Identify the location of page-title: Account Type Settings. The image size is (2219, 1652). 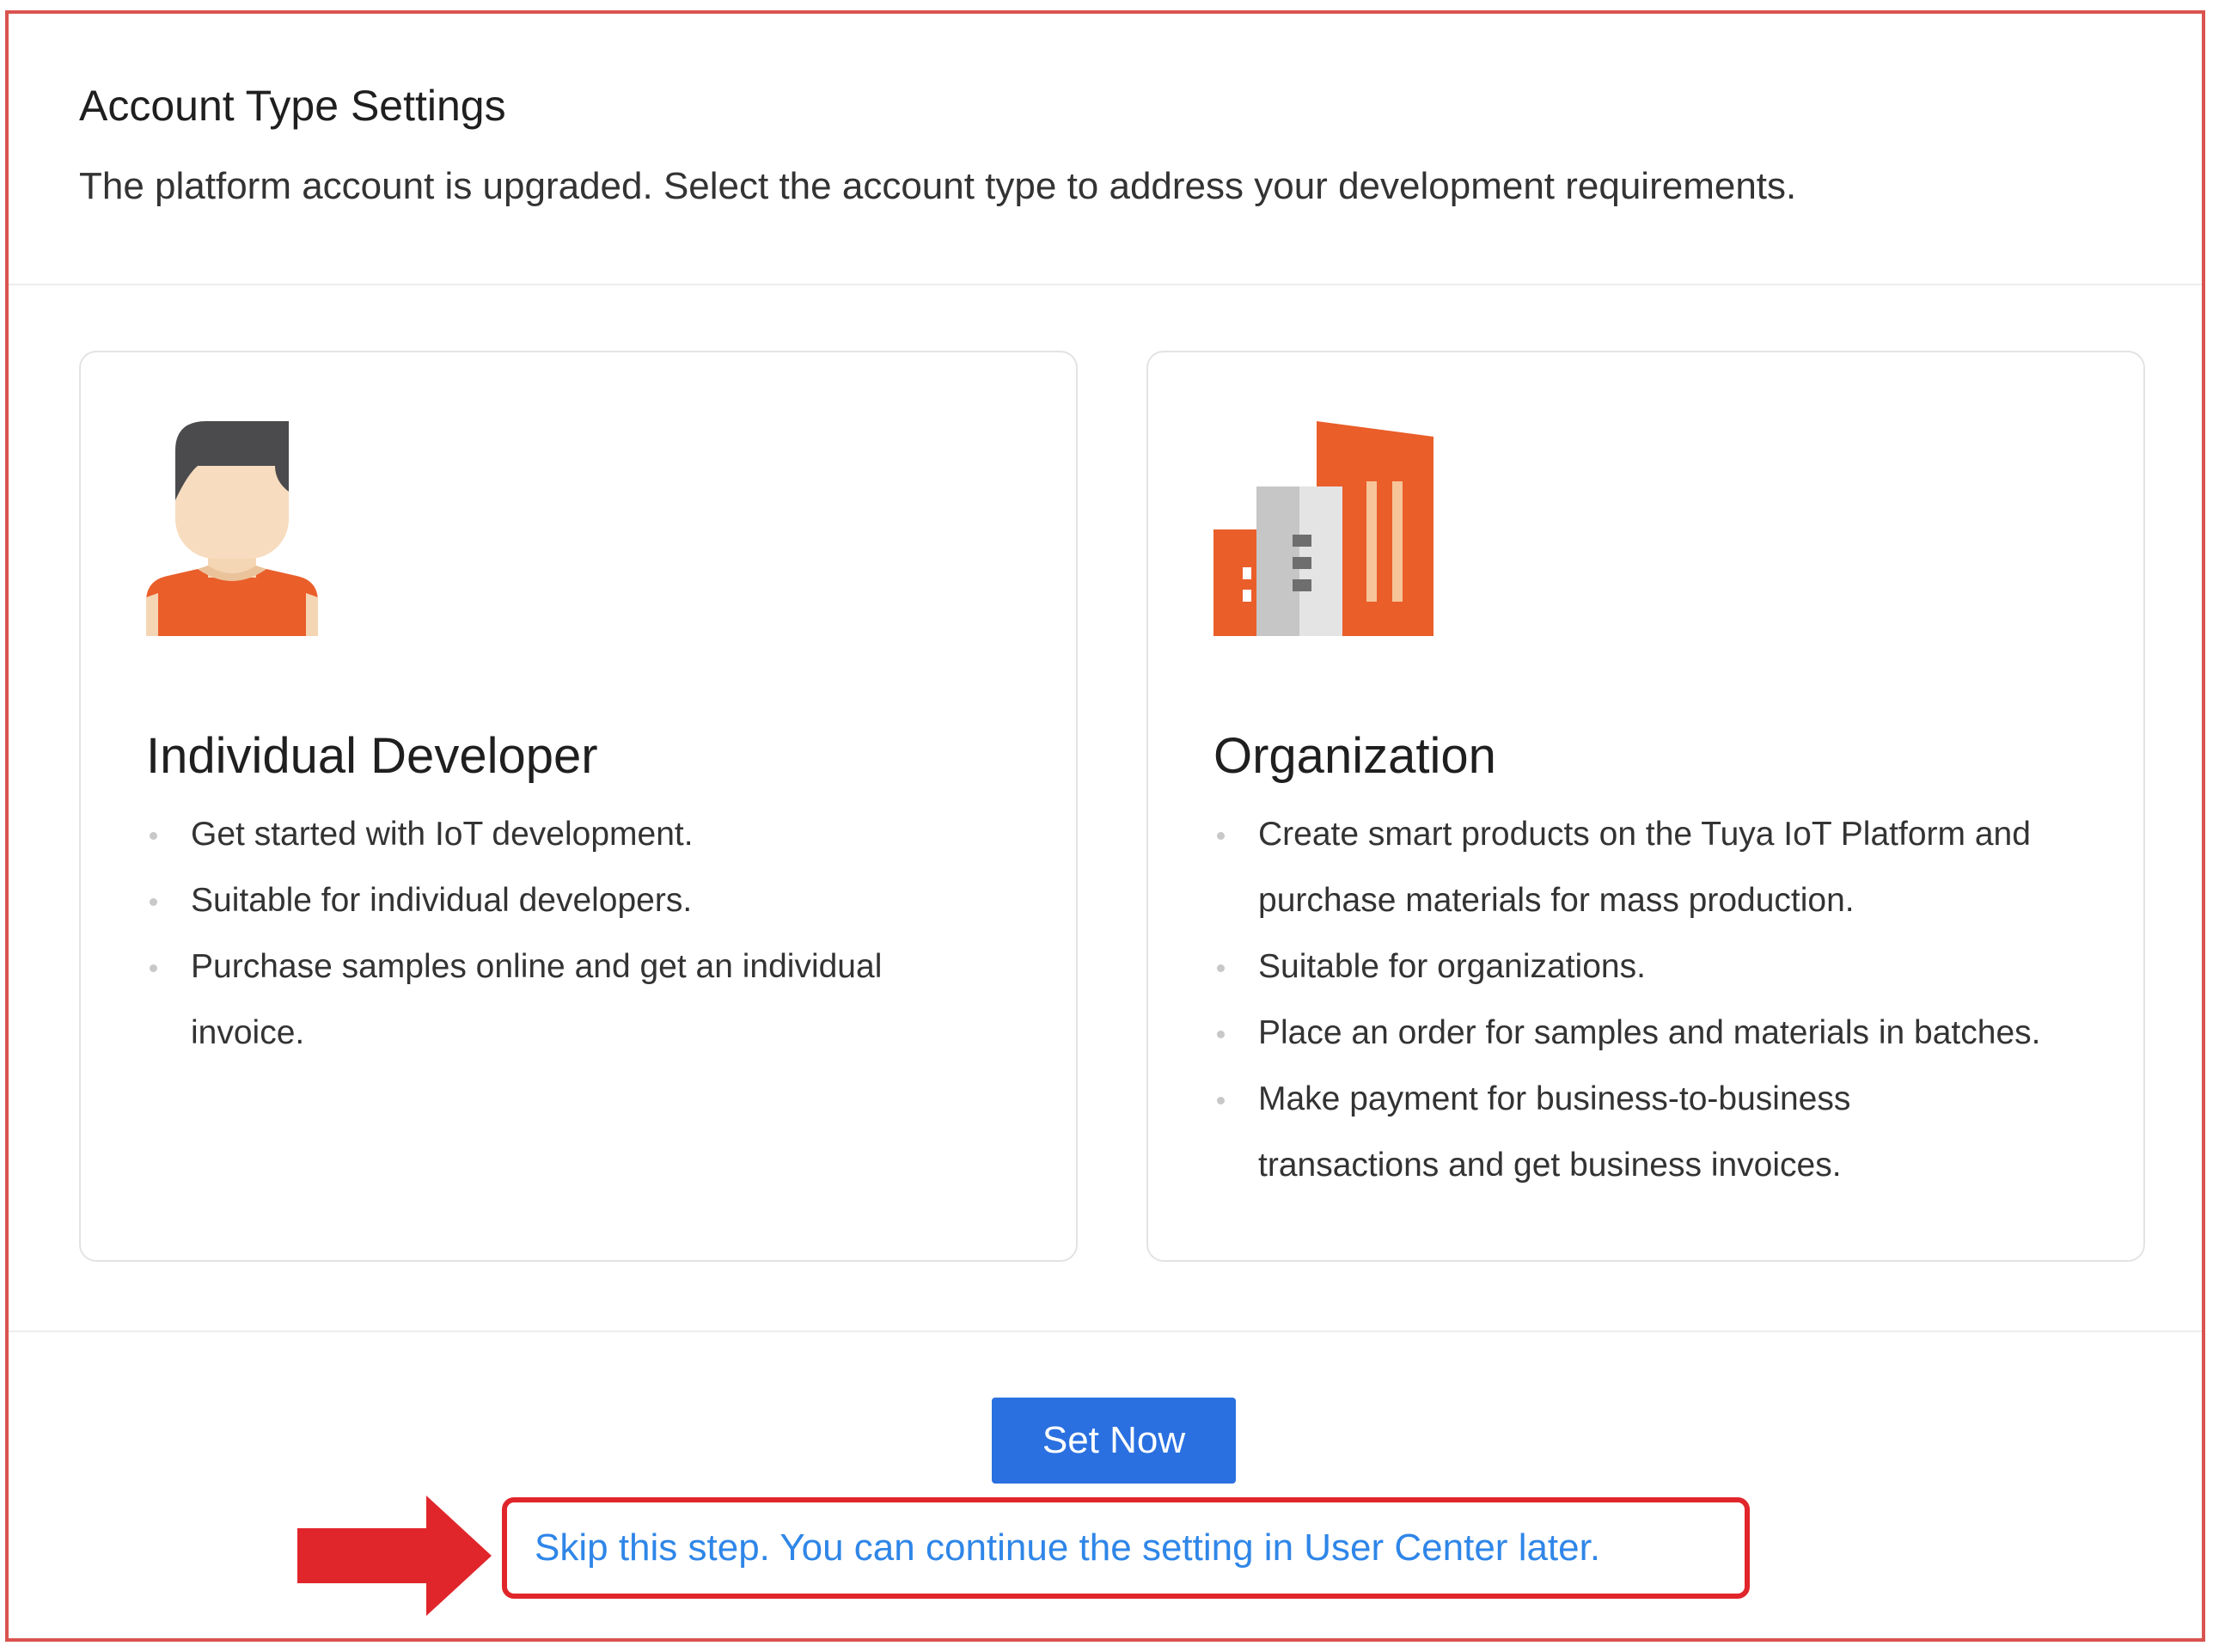
(292, 106).